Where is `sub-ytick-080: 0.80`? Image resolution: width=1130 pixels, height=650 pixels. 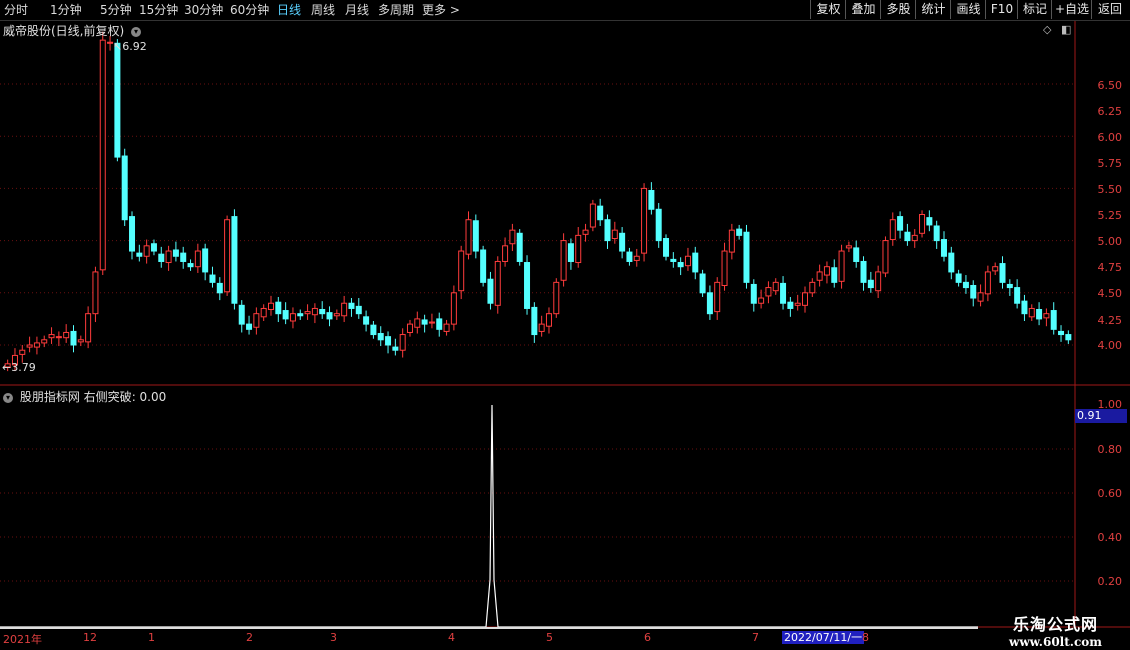
sub-ytick-080: 0.80 is located at coordinates (1110, 449).